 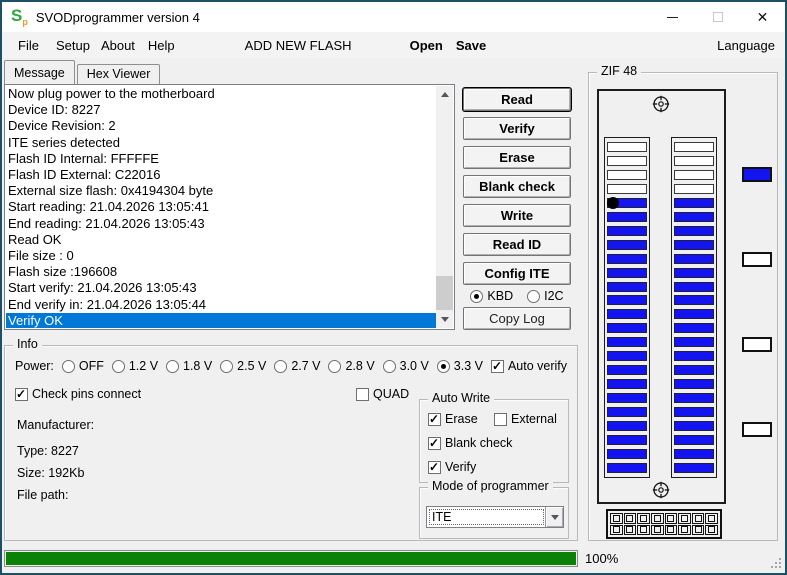 What do you see at coordinates (360, 366) in the screenshot?
I see `power-option-label: 2.8 V` at bounding box center [360, 366].